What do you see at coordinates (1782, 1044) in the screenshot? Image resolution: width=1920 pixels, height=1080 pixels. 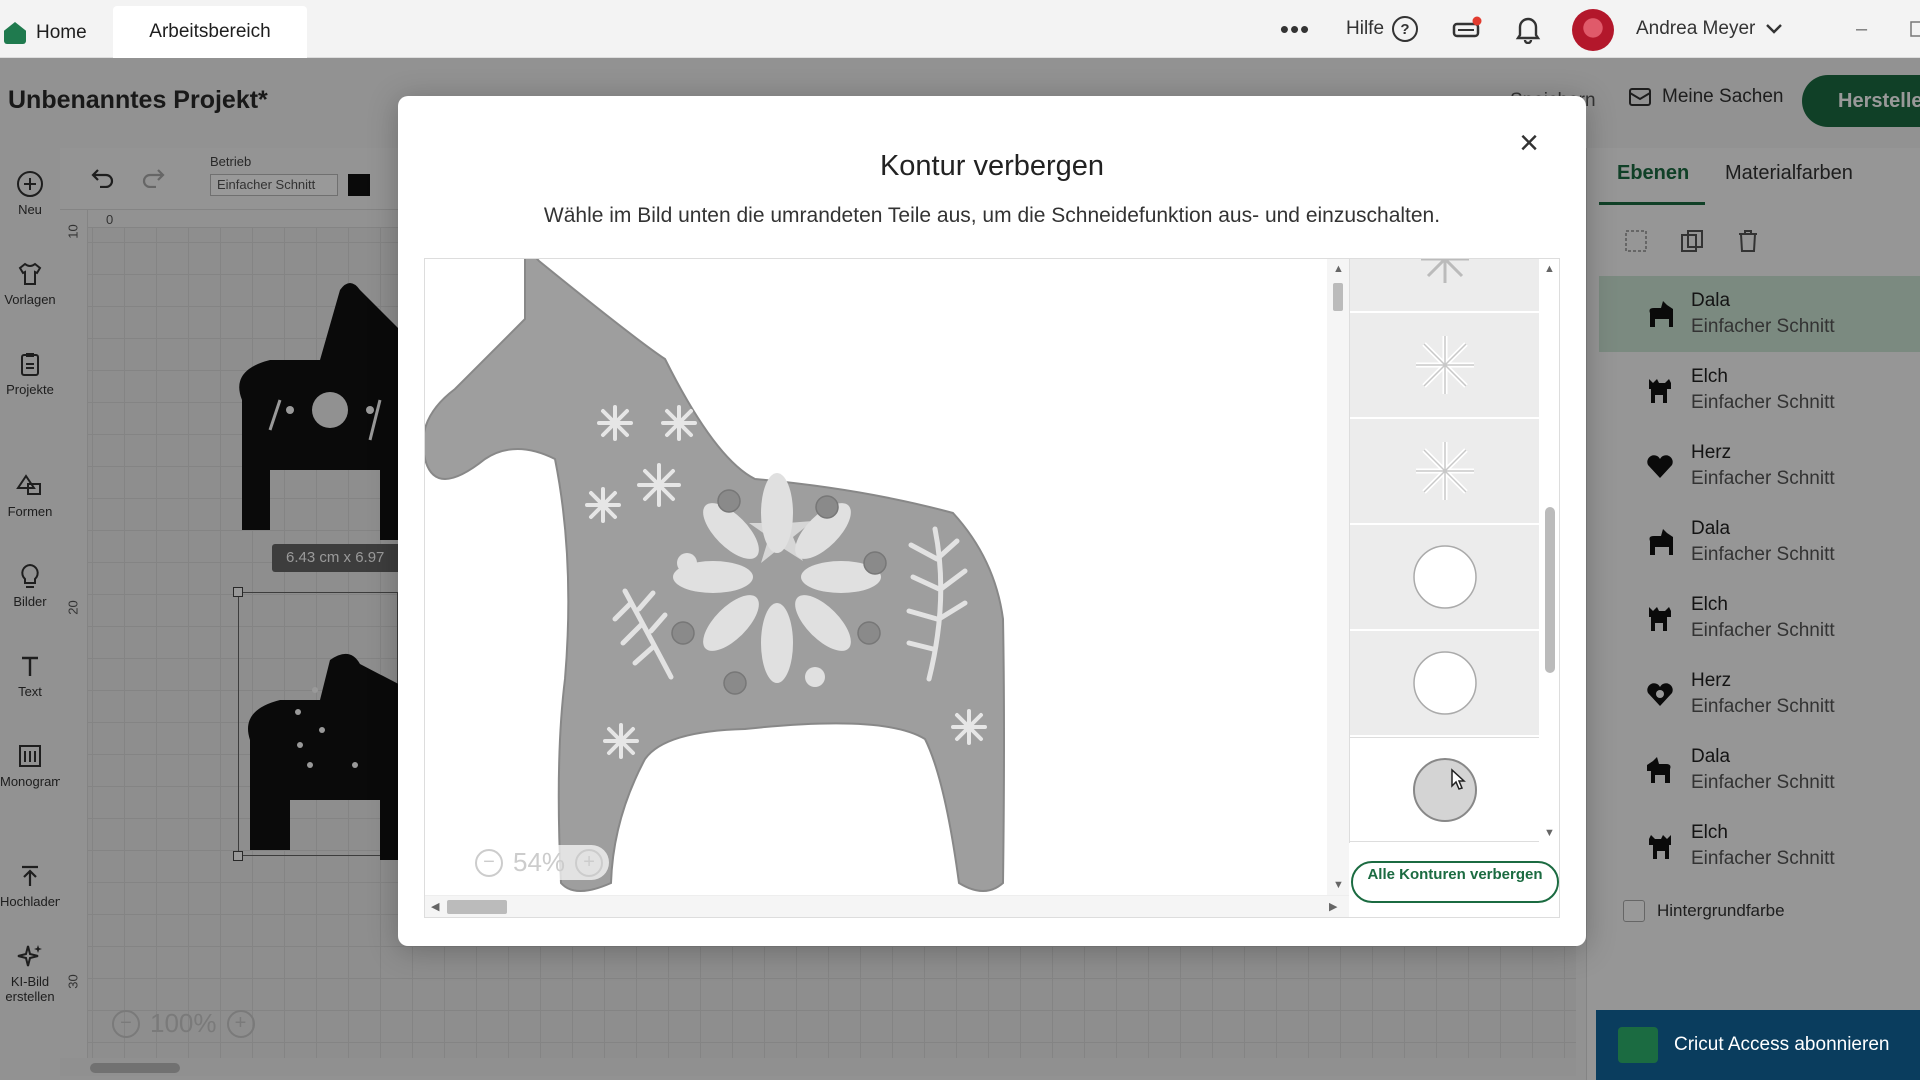 I see `subscribe-label: Cricut Access abonnieren` at bounding box center [1782, 1044].